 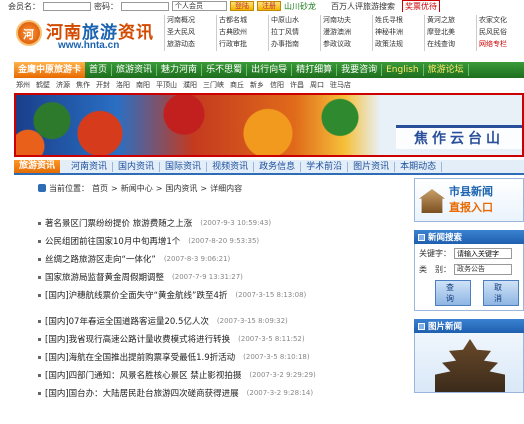 What do you see at coordinates (421, 237) in the screenshot?
I see `panel-square-icon` at bounding box center [421, 237].